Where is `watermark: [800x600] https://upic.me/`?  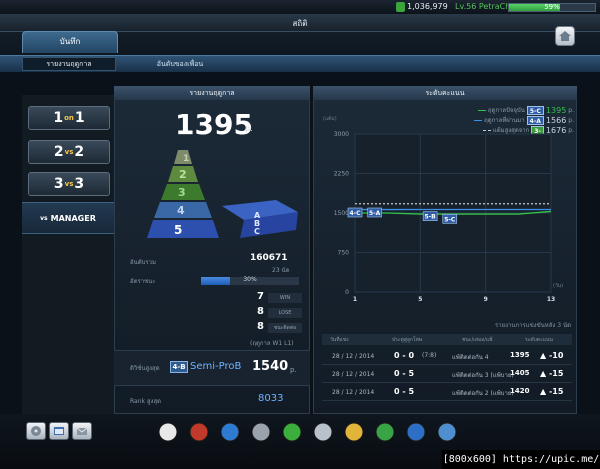 watermark: [800x600] https://upic.me/ is located at coordinates (521, 459).